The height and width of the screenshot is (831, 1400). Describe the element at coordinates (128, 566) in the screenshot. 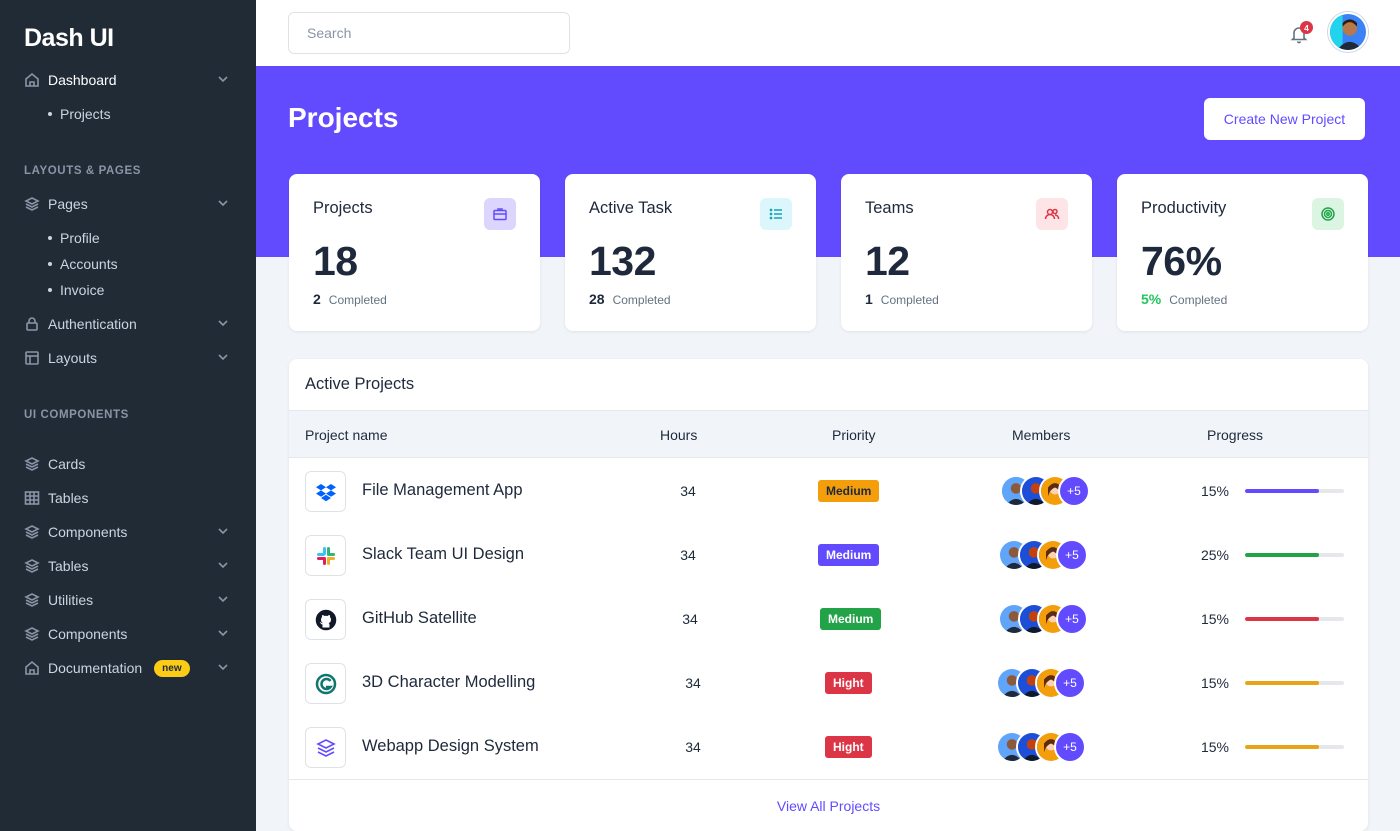

I see `sidebar-item-tables-2: Tables` at that location.